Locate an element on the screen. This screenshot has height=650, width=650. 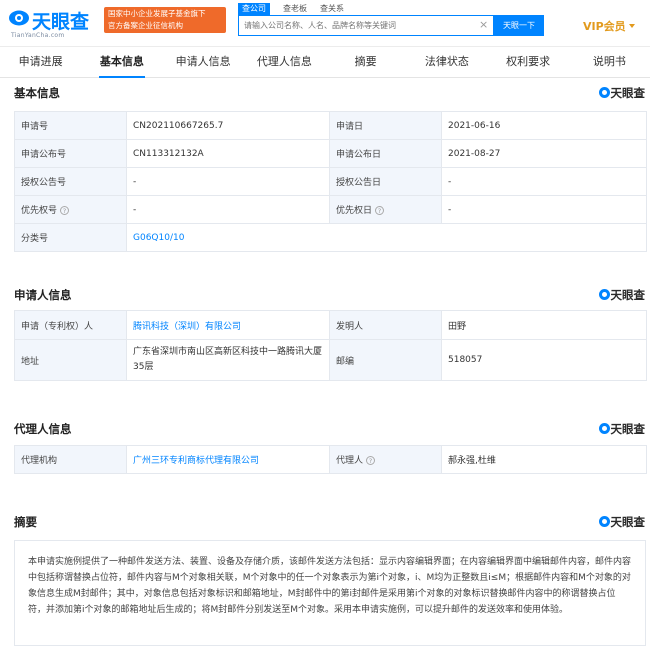
field-label: 申请日 is located at coordinates (385, 125).